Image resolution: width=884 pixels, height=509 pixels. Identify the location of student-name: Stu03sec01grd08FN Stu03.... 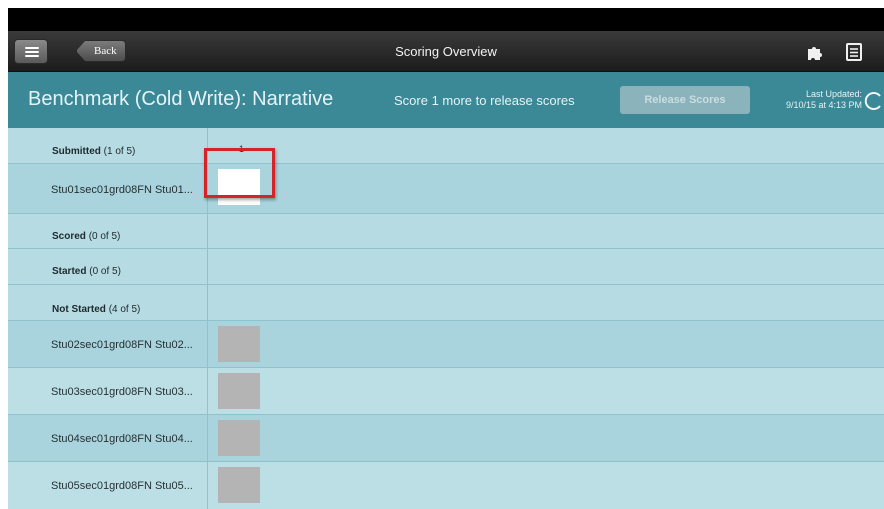
(122, 392).